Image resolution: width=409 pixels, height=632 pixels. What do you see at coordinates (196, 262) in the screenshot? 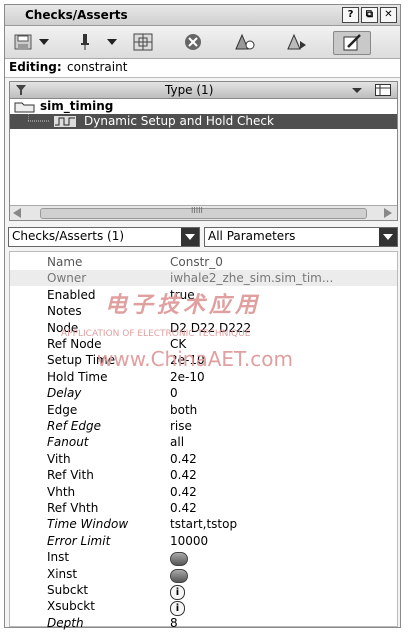
I see `property-value: Constr_0` at bounding box center [196, 262].